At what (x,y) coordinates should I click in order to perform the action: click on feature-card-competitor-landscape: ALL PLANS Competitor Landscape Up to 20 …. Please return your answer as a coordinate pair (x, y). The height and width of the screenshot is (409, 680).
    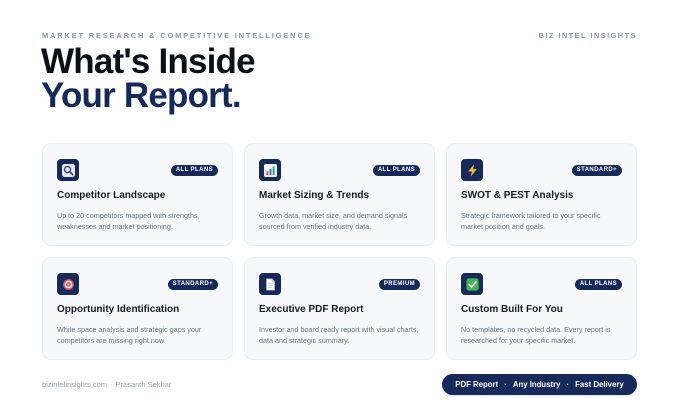
    Looking at the image, I should click on (137, 194).